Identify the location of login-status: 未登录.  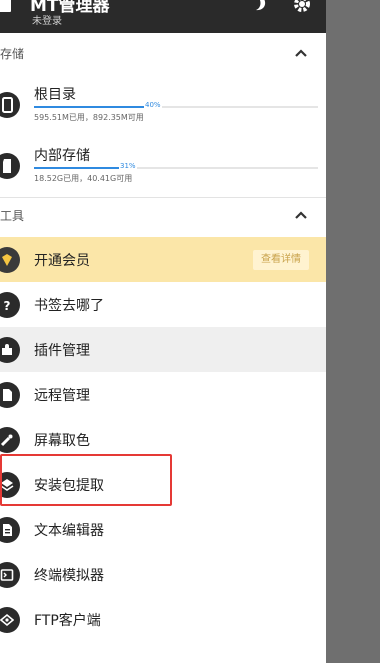
(47, 19).